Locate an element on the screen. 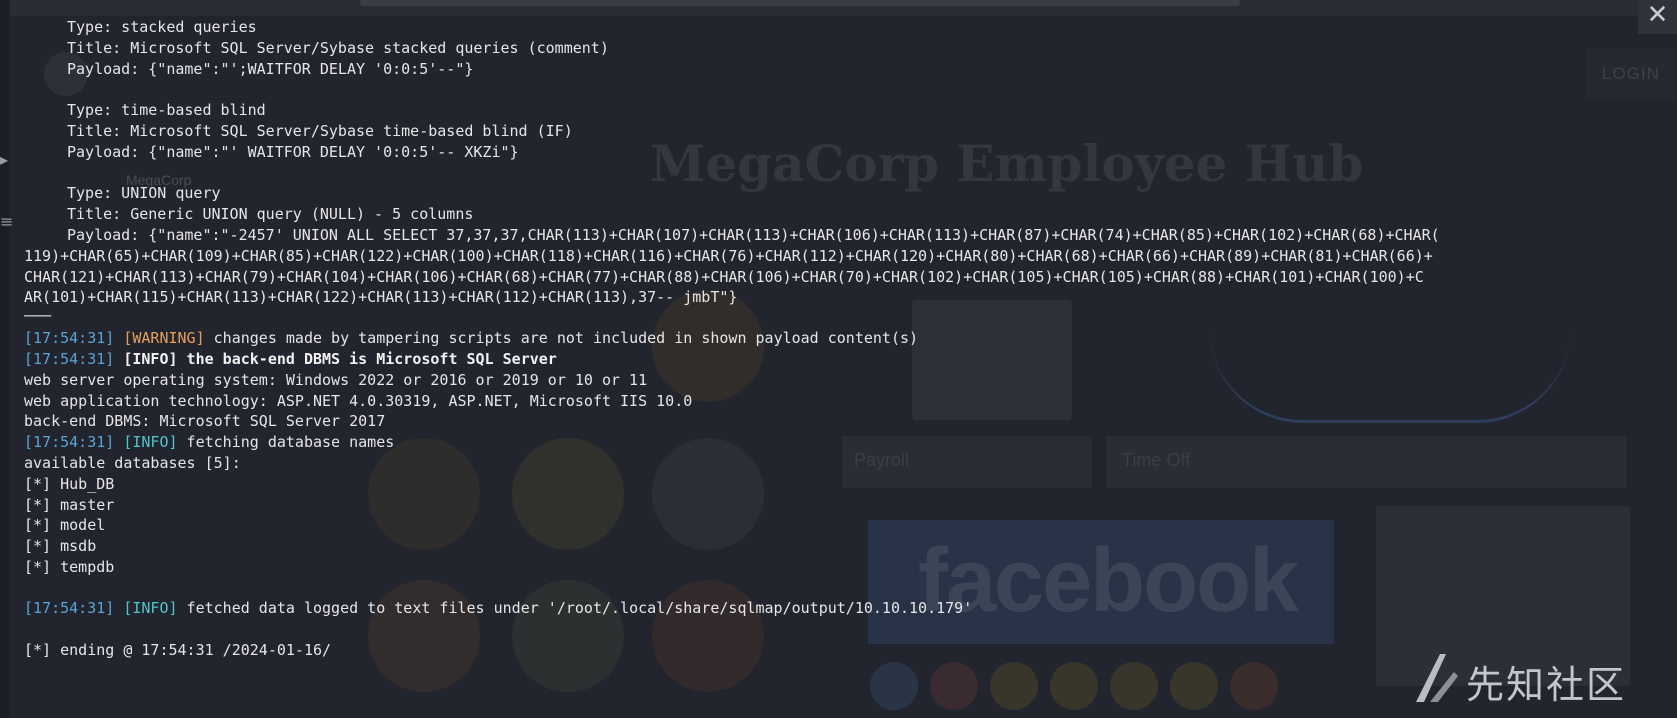 Image resolution: width=1677 pixels, height=718 pixels. terminal-line: Type: time-based blind is located at coordinates (166, 110).